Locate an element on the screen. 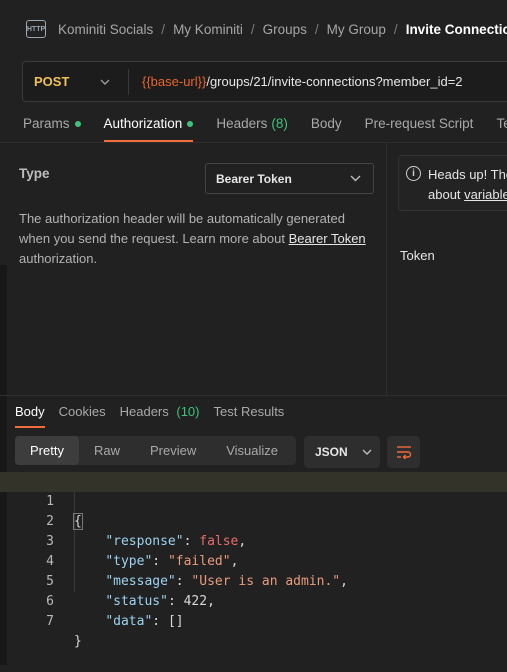  notice-line-2: about variable is located at coordinates (467, 195).